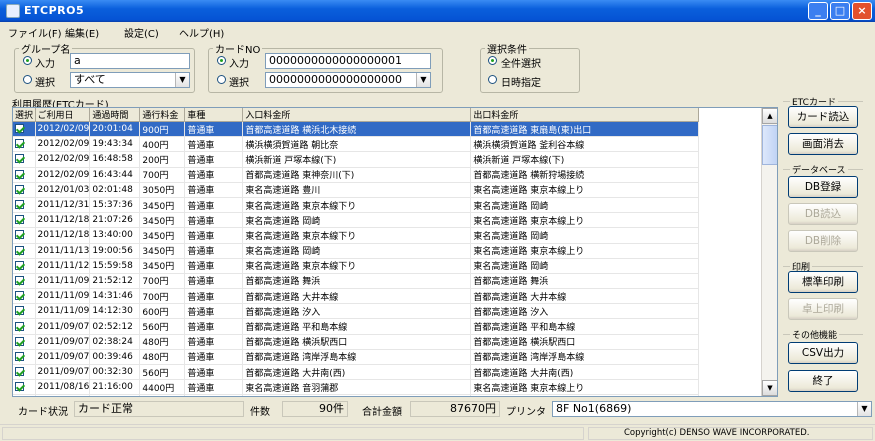  What do you see at coordinates (357, 115) in the screenshot?
I see `column-header: 入口料金所` at bounding box center [357, 115].